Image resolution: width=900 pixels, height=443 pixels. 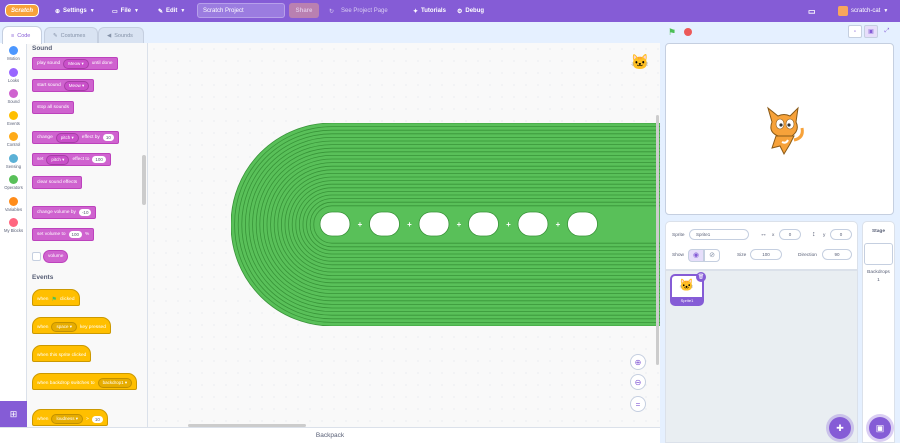 What do you see at coordinates (766, 254) in the screenshot?
I see `size-input: 100` at bounding box center [766, 254].